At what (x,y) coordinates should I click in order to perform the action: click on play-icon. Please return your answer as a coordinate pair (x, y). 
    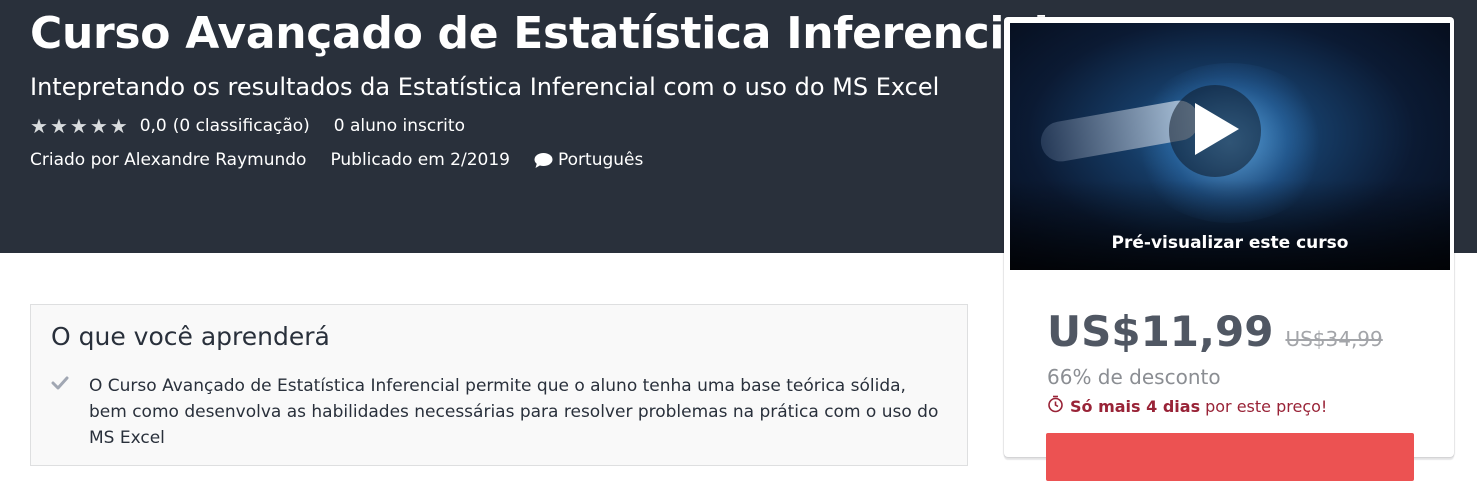
    Looking at the image, I should click on (1215, 131).